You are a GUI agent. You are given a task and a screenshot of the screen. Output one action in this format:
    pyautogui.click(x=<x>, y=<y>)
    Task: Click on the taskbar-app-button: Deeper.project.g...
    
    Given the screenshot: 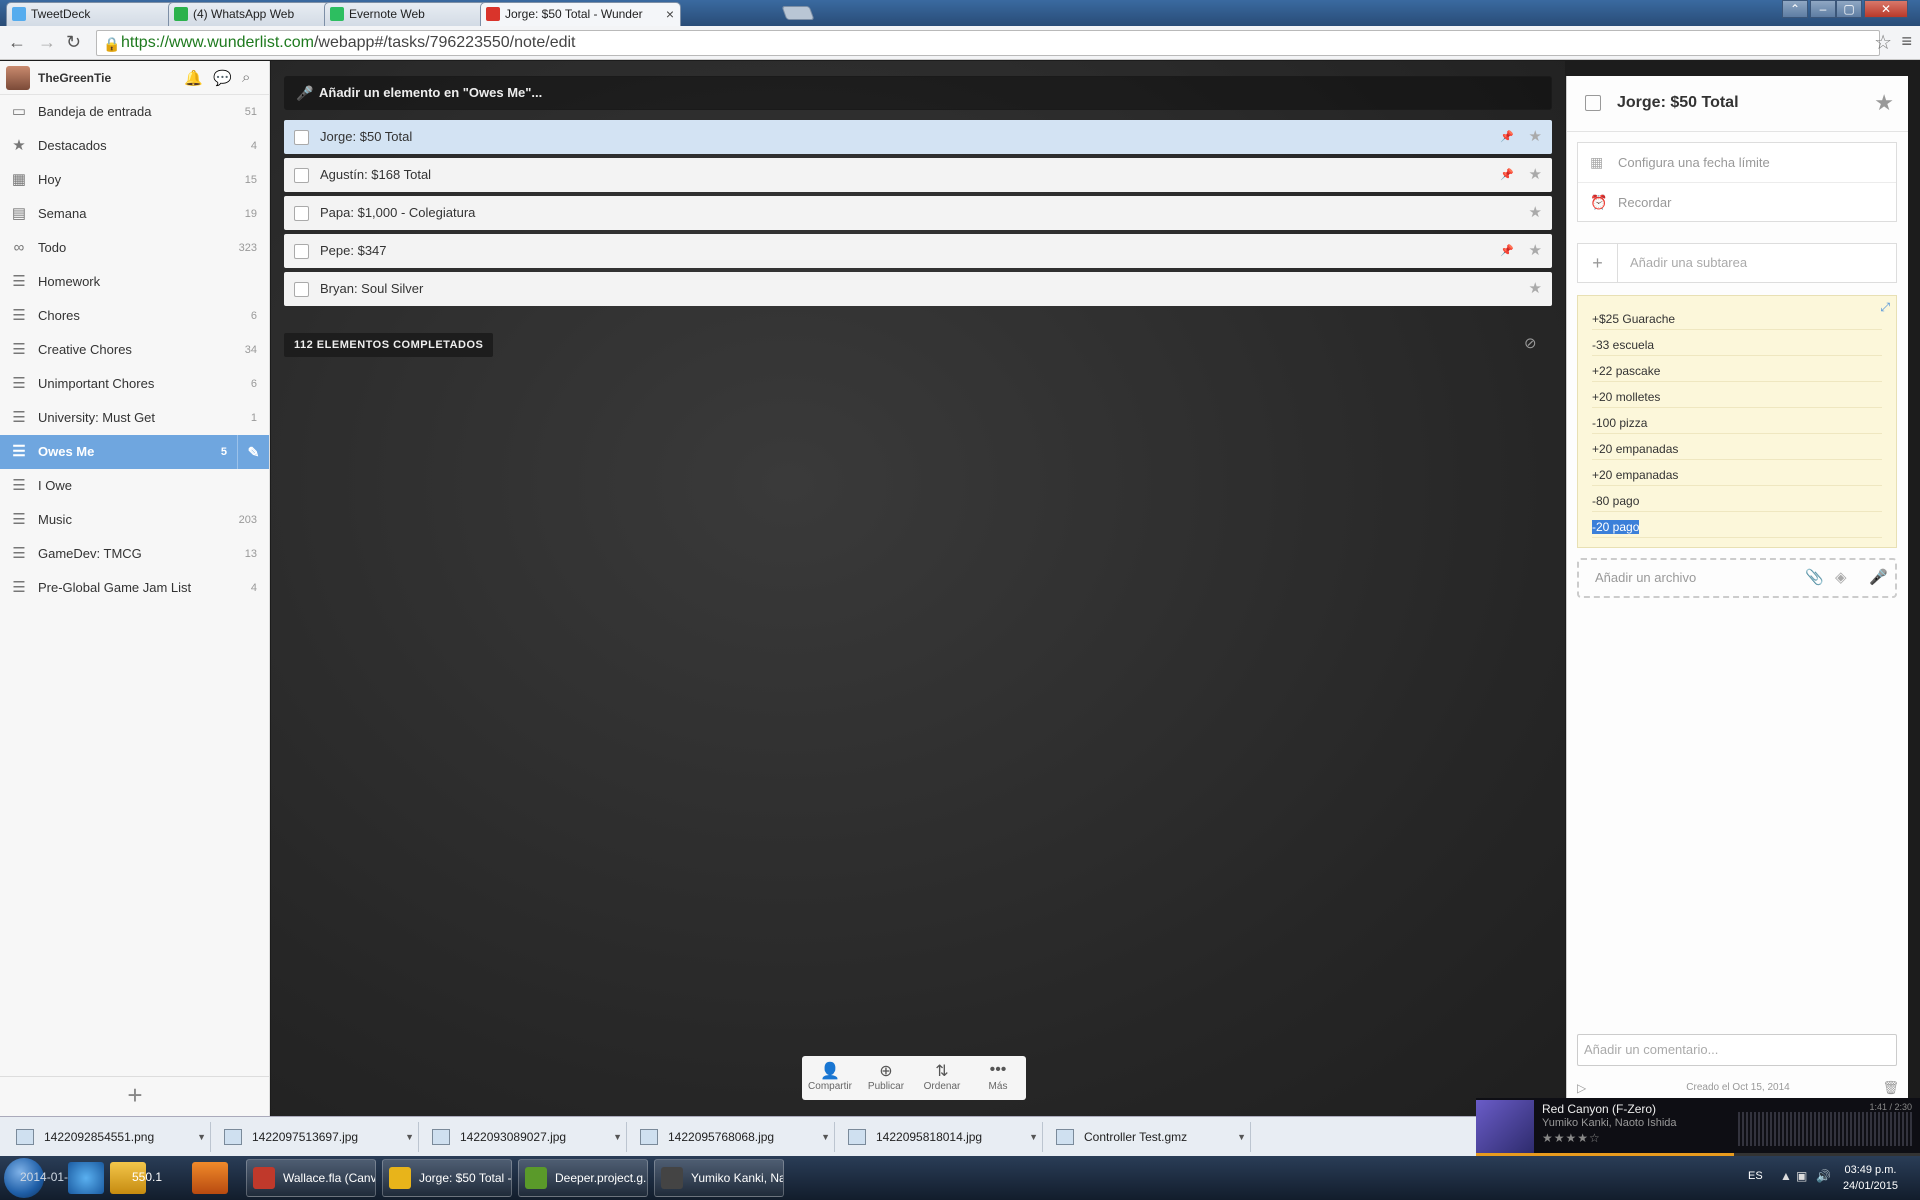 What is the action you would take?
    pyautogui.click(x=583, y=1178)
    